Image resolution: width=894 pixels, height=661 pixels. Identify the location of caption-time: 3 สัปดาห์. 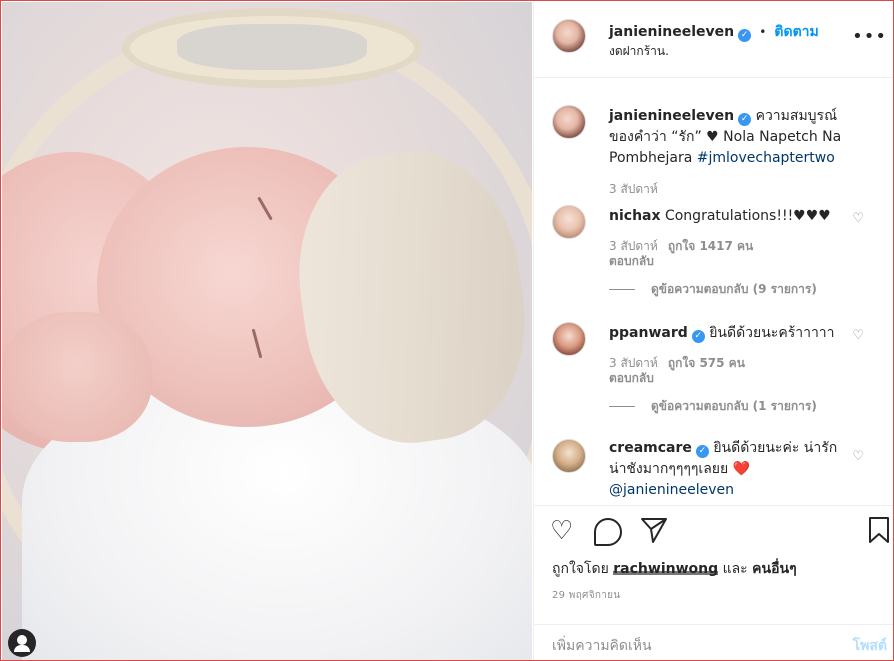
(633, 189).